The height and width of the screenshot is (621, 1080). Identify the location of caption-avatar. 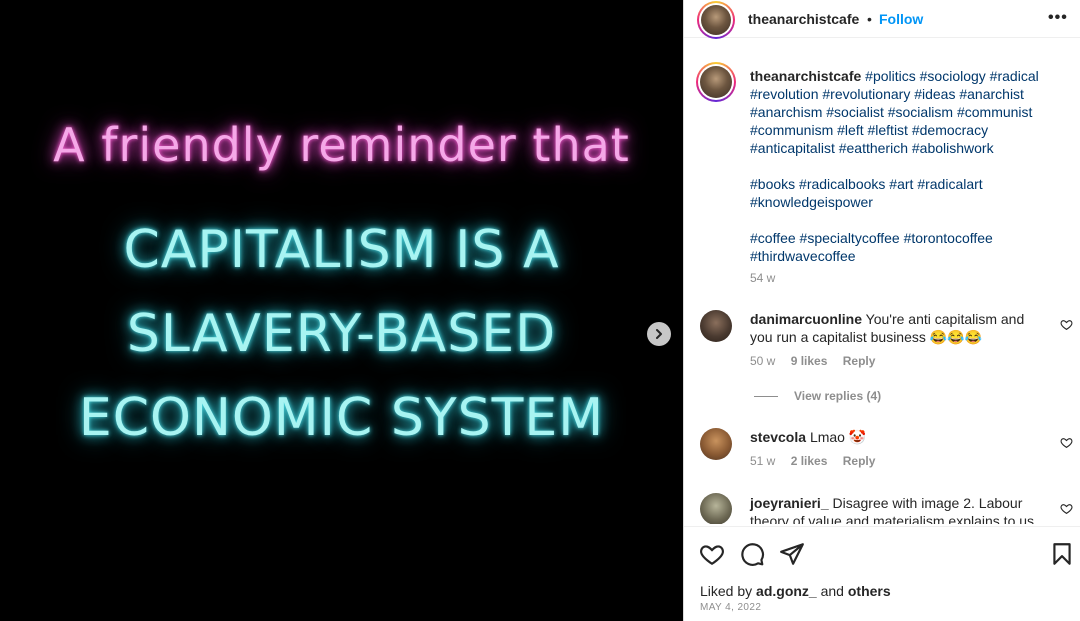
(716, 82).